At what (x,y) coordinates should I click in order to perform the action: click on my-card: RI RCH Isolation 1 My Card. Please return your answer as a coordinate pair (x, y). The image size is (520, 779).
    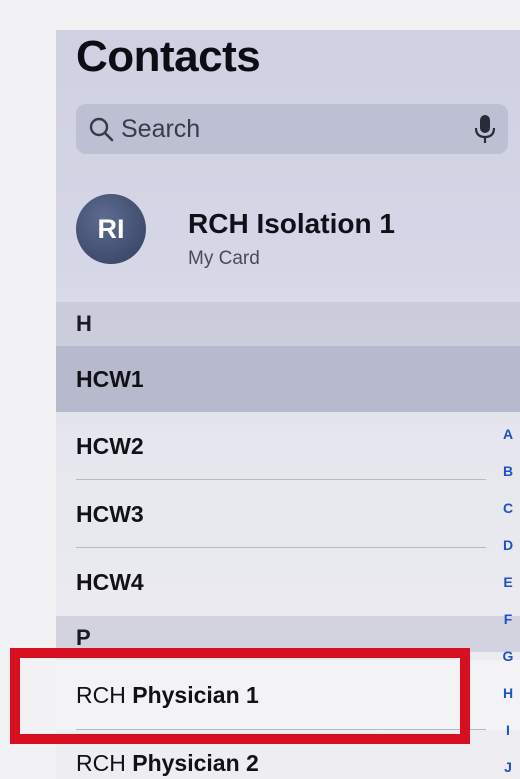
    Looking at the image, I should click on (291, 231).